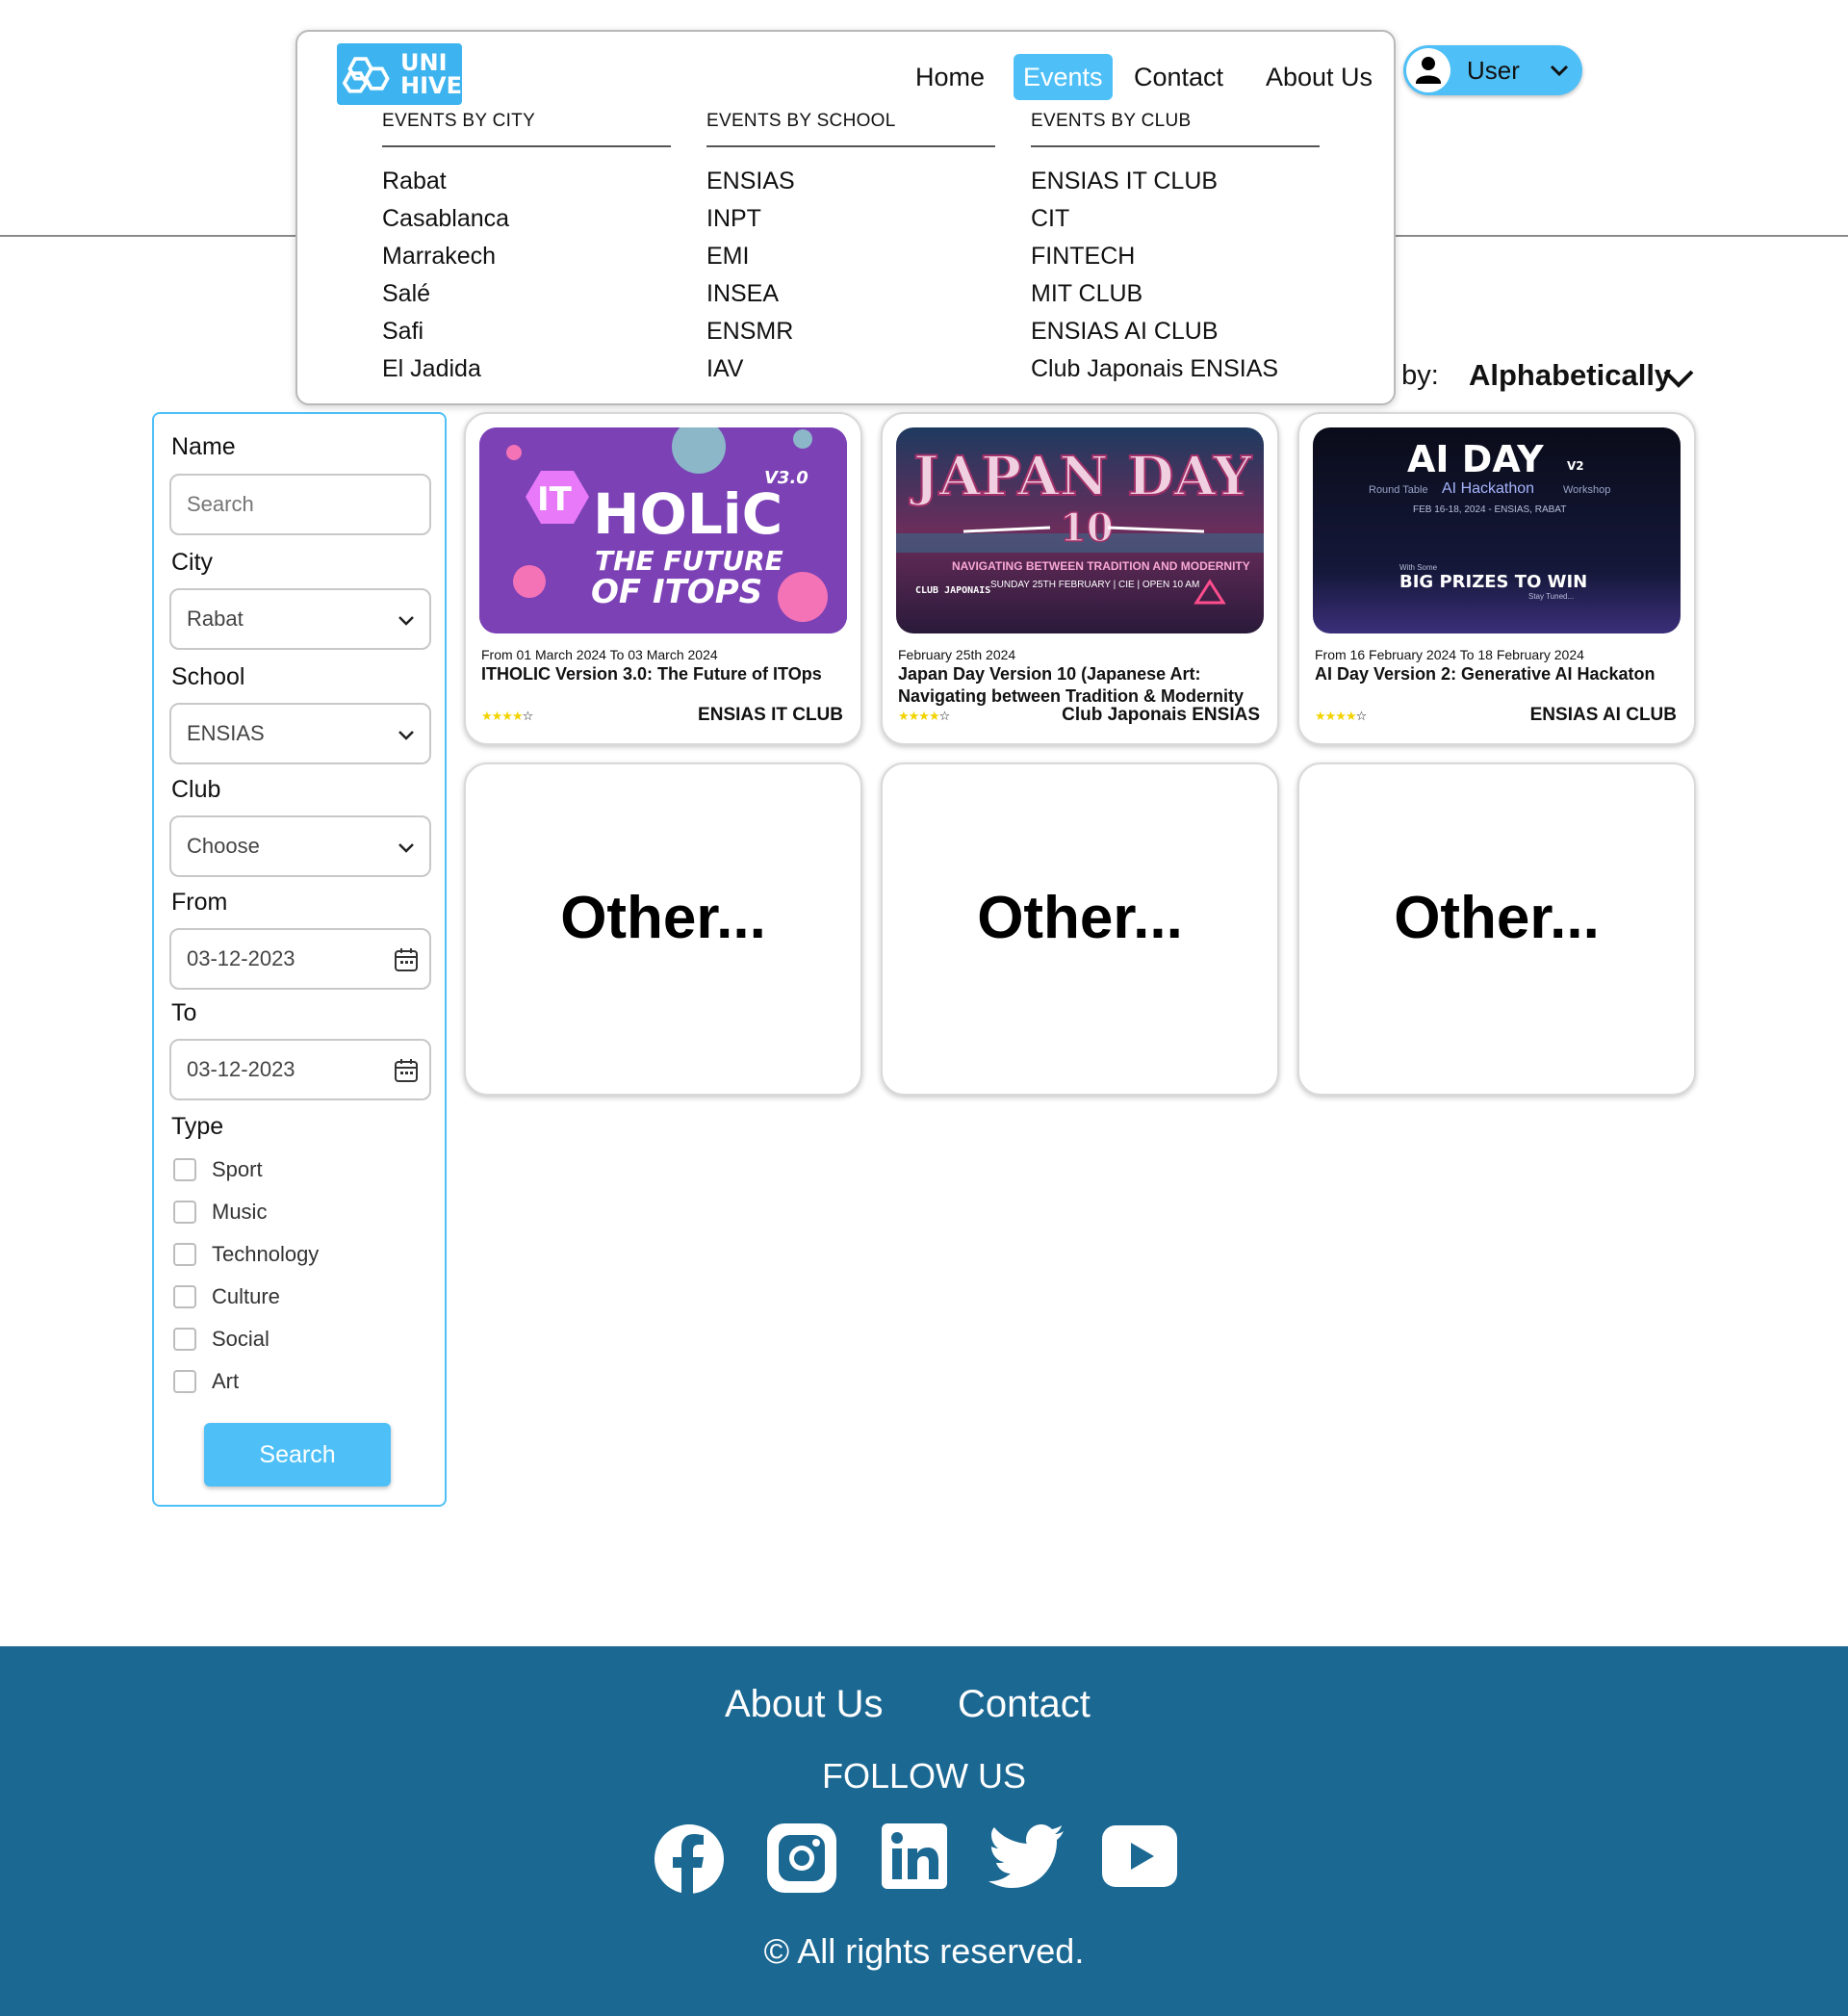 The height and width of the screenshot is (2016, 1848). Describe the element at coordinates (850, 181) in the screenshot. I see `menu-item-school: ENSIAS` at that location.